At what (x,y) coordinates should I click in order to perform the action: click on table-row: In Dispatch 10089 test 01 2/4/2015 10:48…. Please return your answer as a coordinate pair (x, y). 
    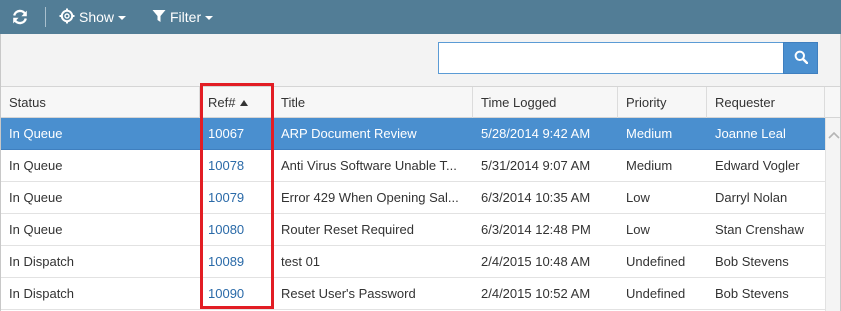
    Looking at the image, I should click on (413, 262).